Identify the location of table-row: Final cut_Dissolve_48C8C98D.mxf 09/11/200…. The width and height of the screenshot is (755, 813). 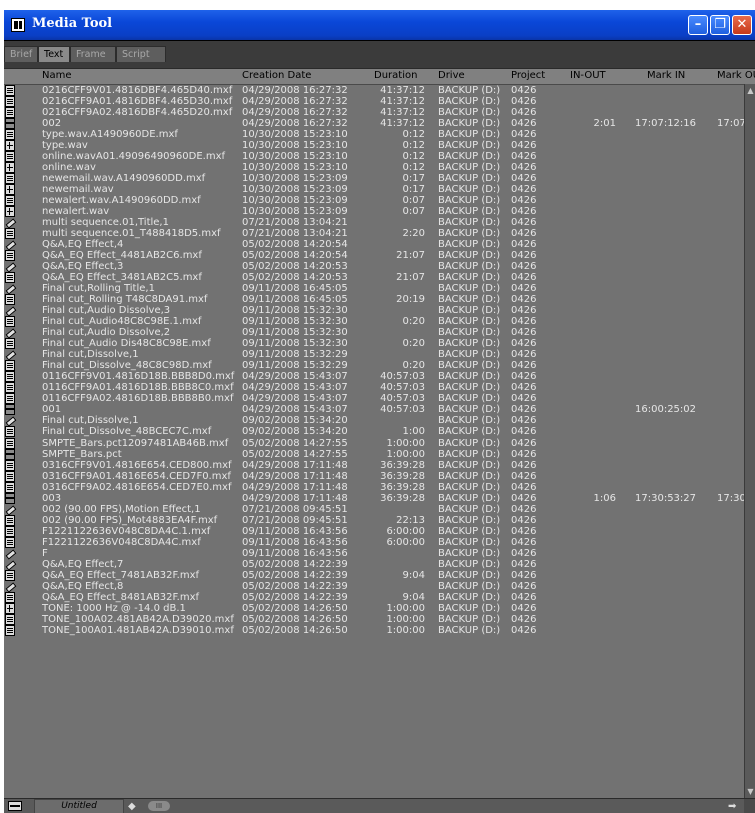
(374, 366).